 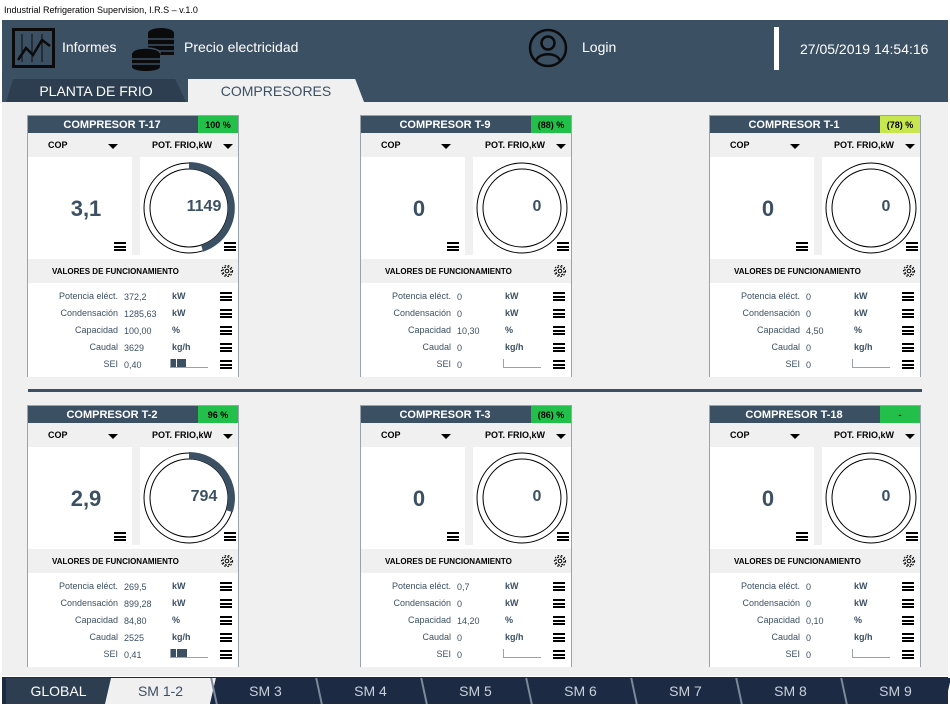 I want to click on coins-icon, so click(x=153, y=48).